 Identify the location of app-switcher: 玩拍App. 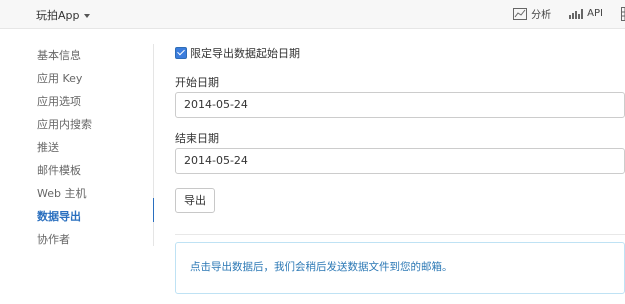
(63, 15).